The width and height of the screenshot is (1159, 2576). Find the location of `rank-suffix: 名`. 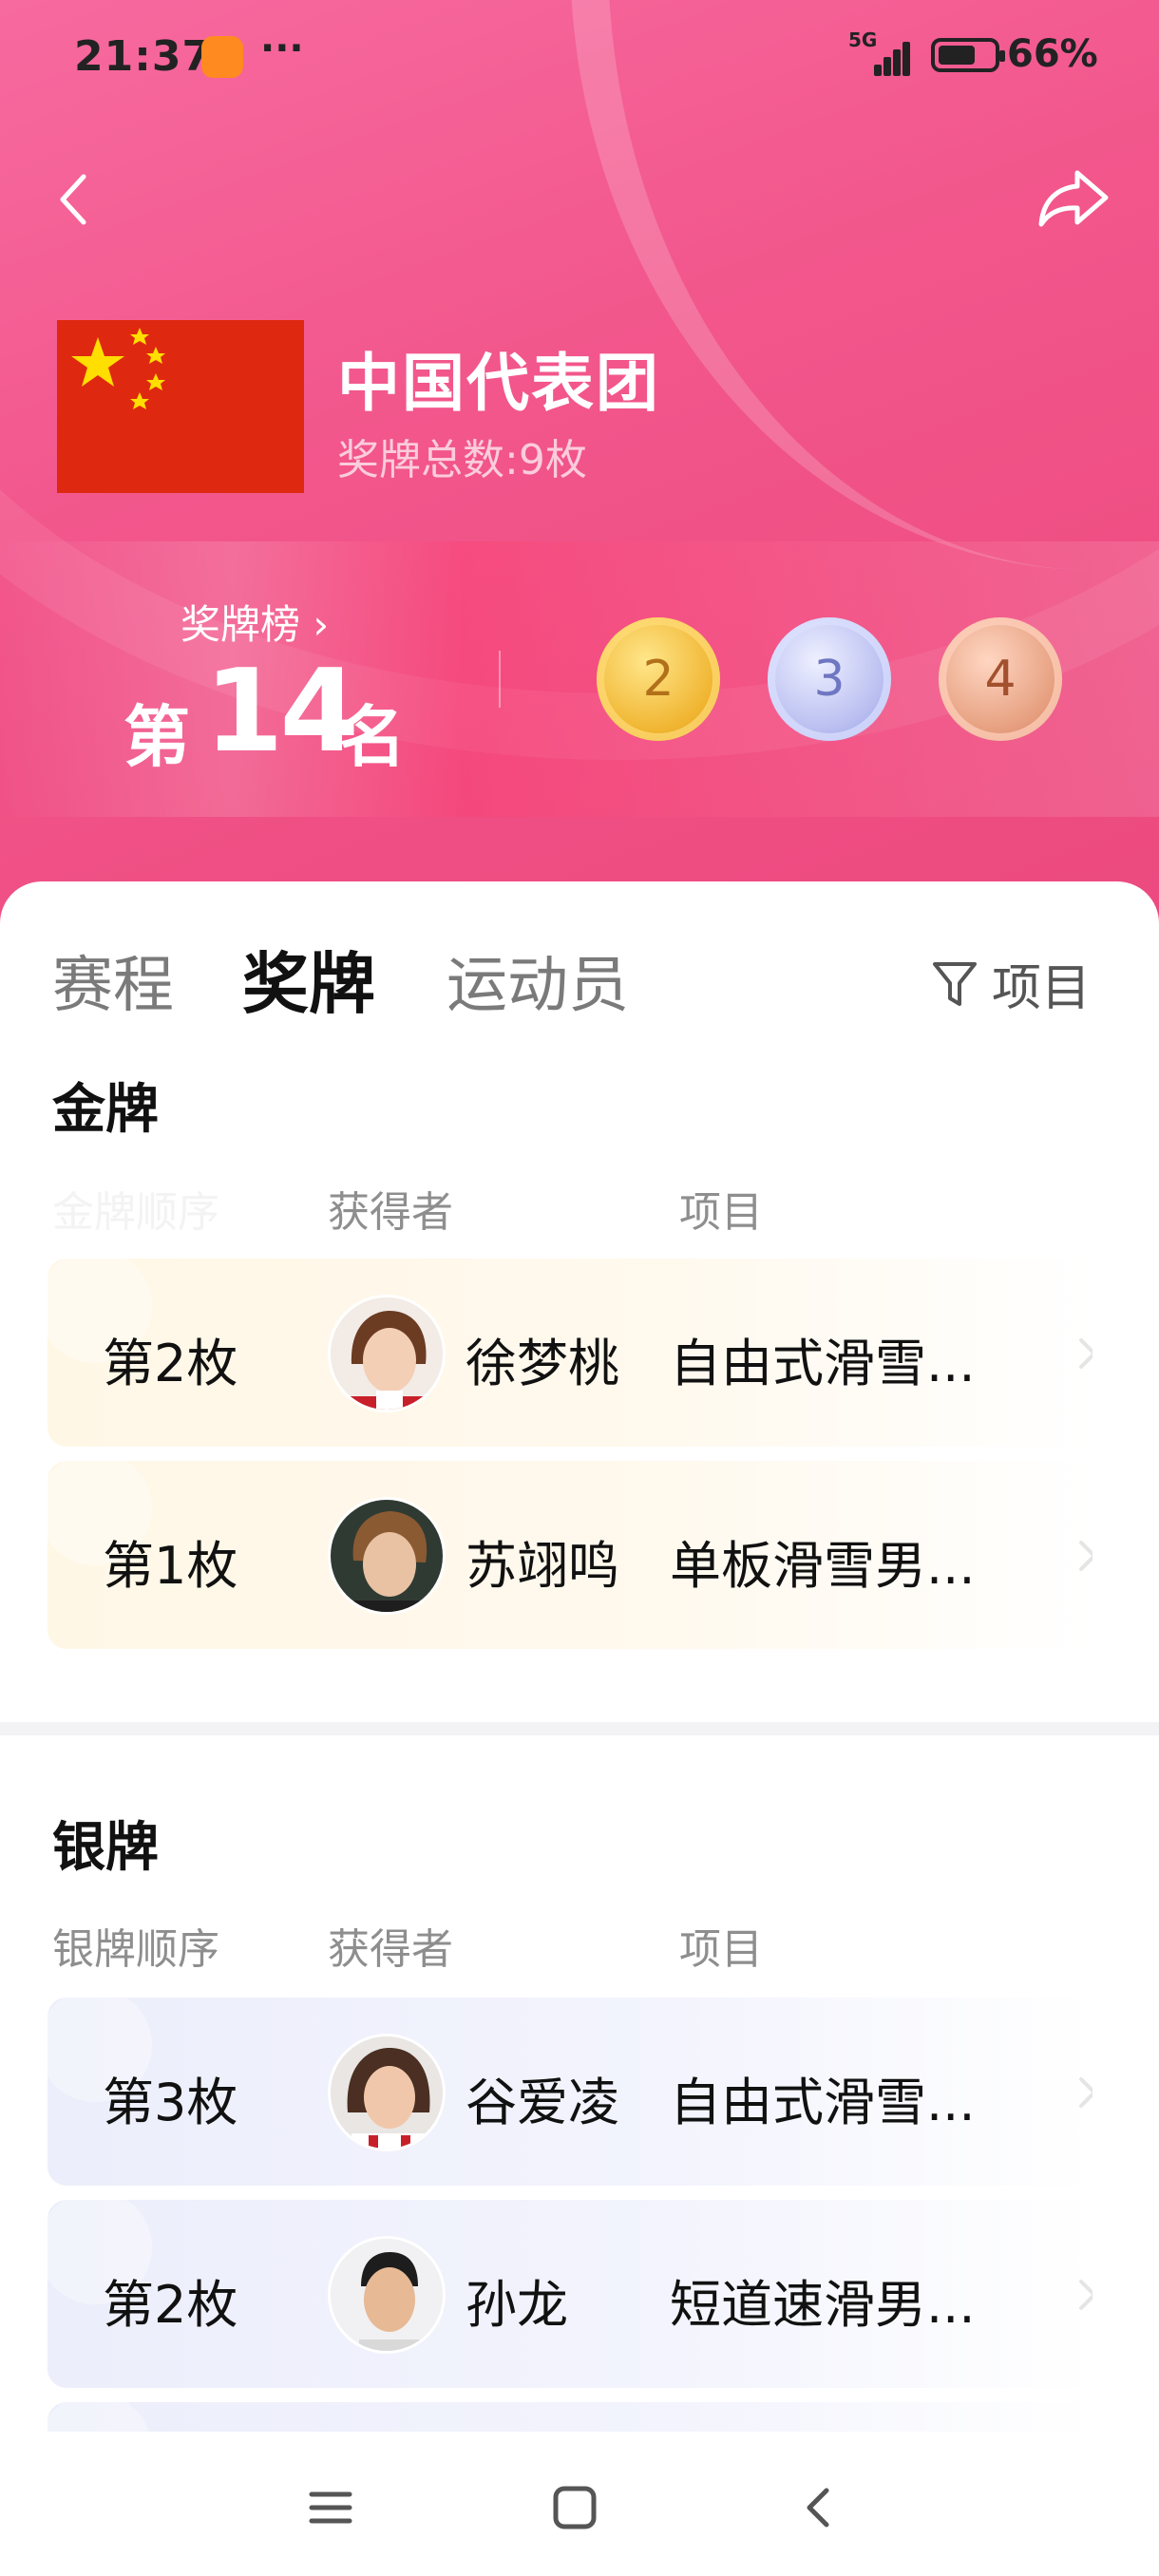

rank-suffix: 名 is located at coordinates (372, 737).